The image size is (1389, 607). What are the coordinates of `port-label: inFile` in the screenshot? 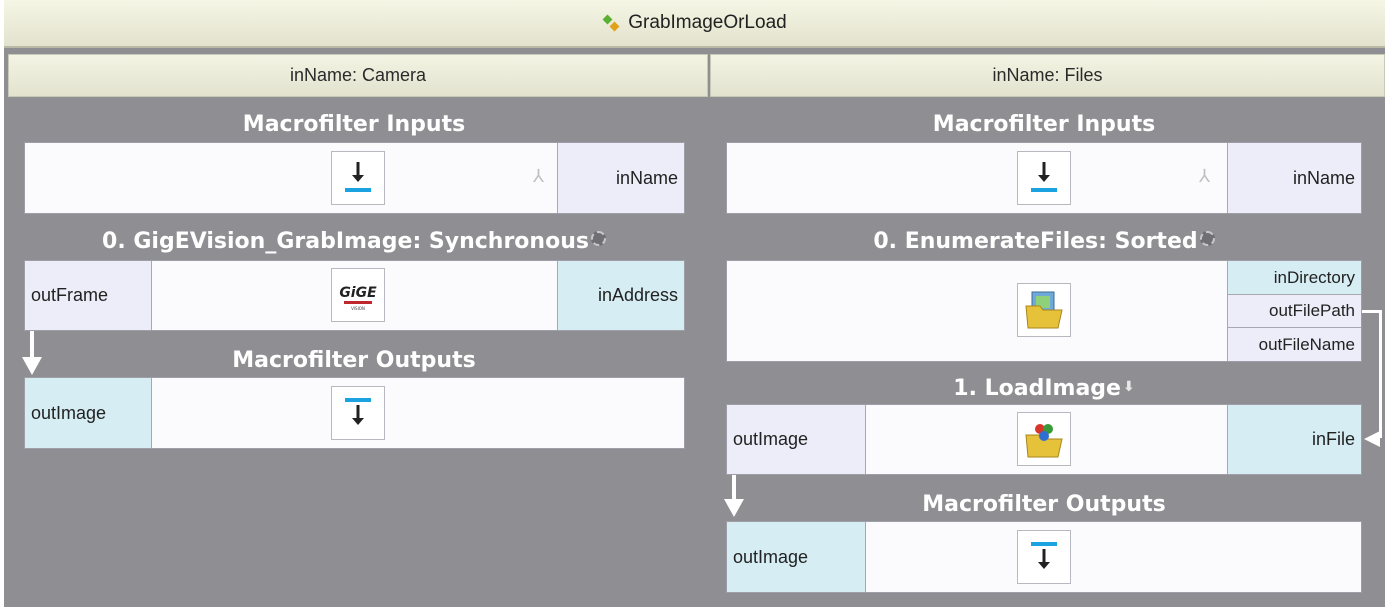 It's located at (1333, 439).